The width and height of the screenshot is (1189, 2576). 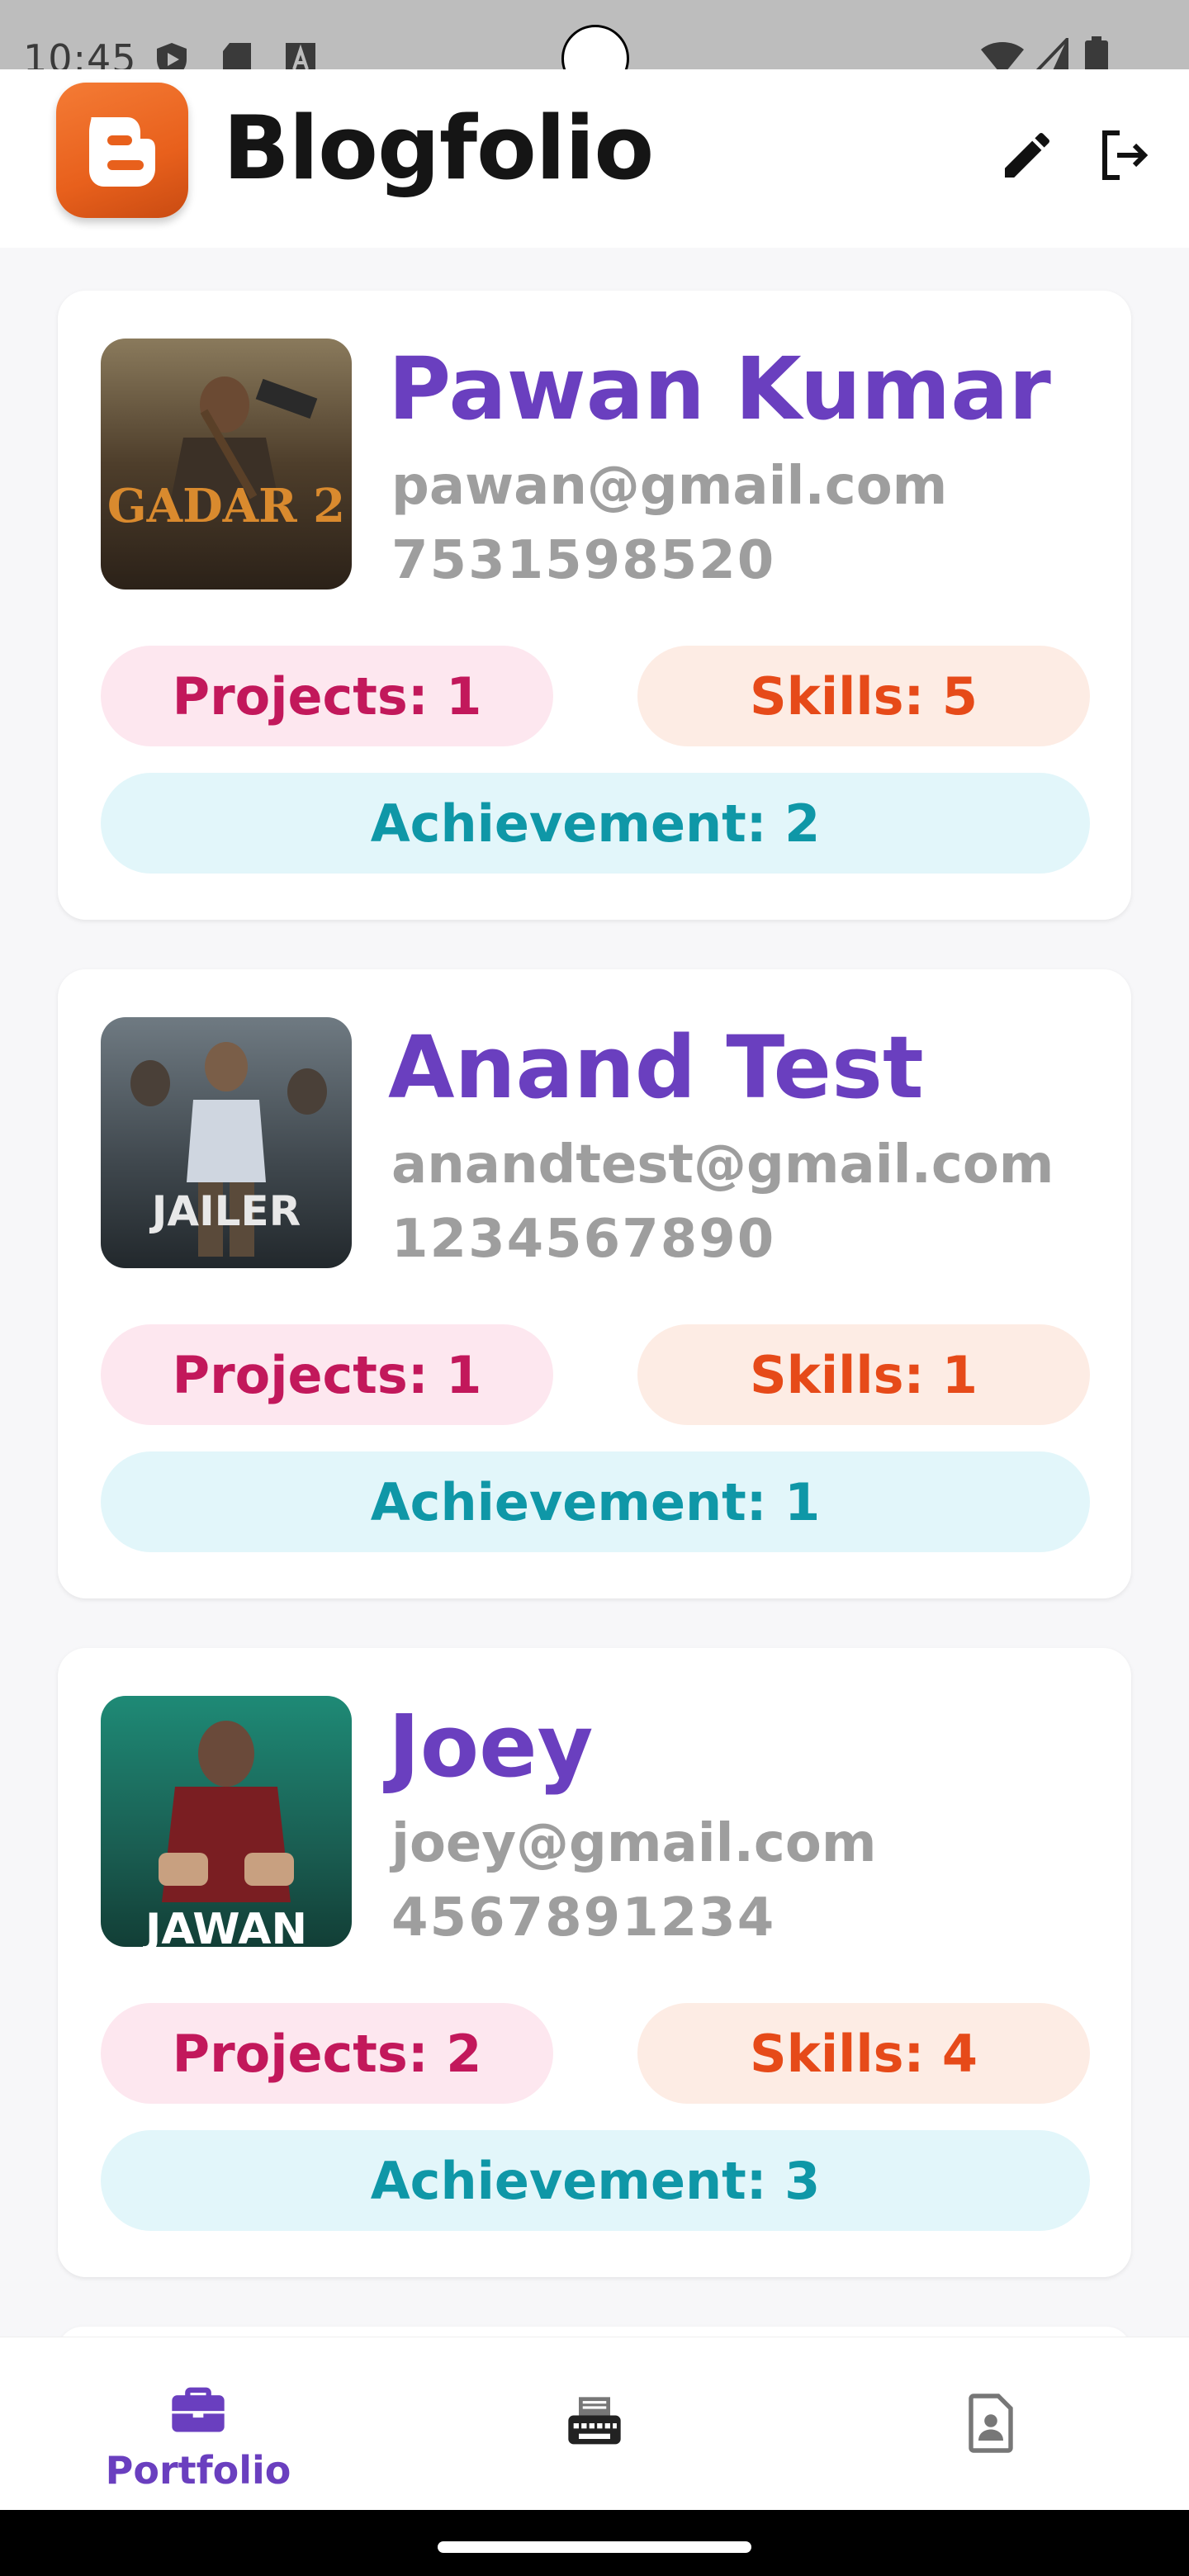 What do you see at coordinates (225, 1926) in the screenshot?
I see `poster-title: JAWAN` at bounding box center [225, 1926].